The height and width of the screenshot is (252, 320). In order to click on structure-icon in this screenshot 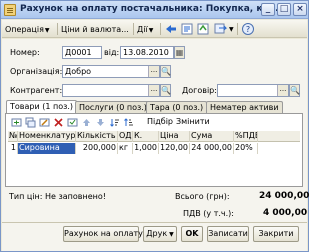, I will do `click(187, 29)`.